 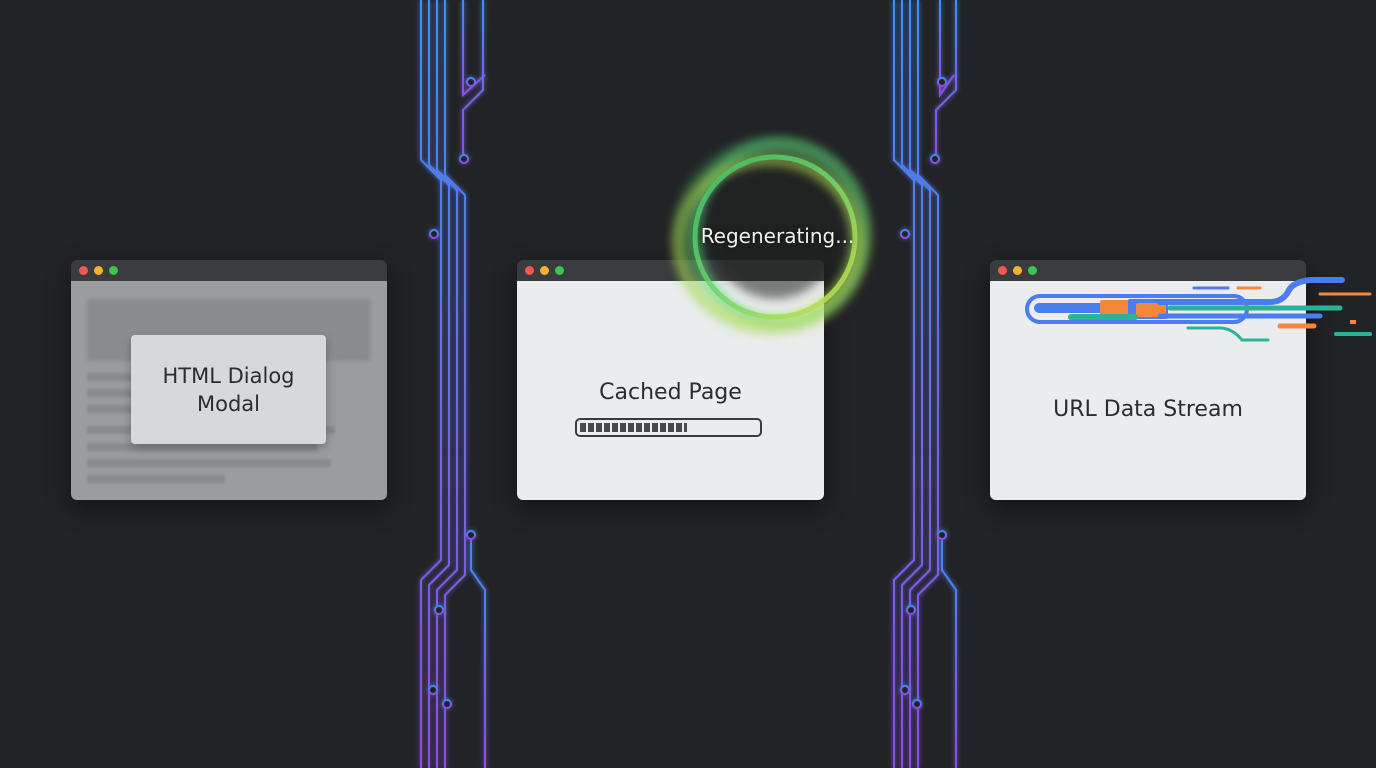 I want to click on progress-fill, so click(x=634, y=427).